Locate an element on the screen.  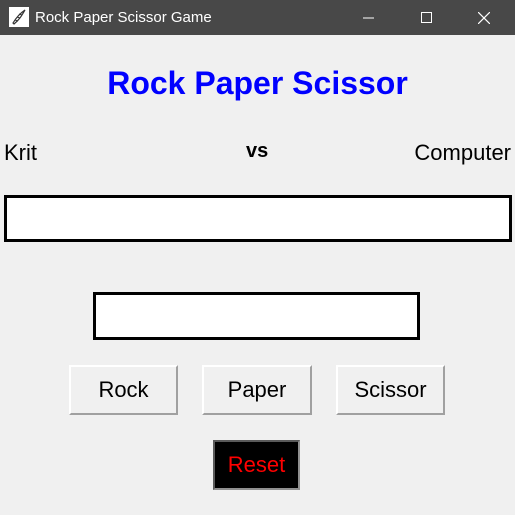
player-name-label: Krit is located at coordinates (20, 152).